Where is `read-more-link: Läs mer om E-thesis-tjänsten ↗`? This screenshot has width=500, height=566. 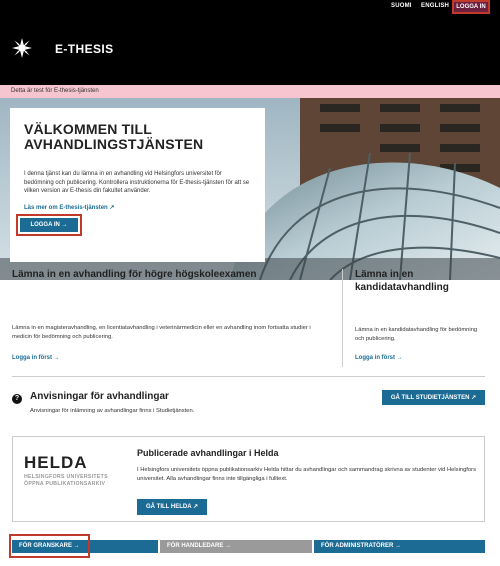 read-more-link: Läs mer om E-thesis-tjänsten ↗ is located at coordinates (138, 207).